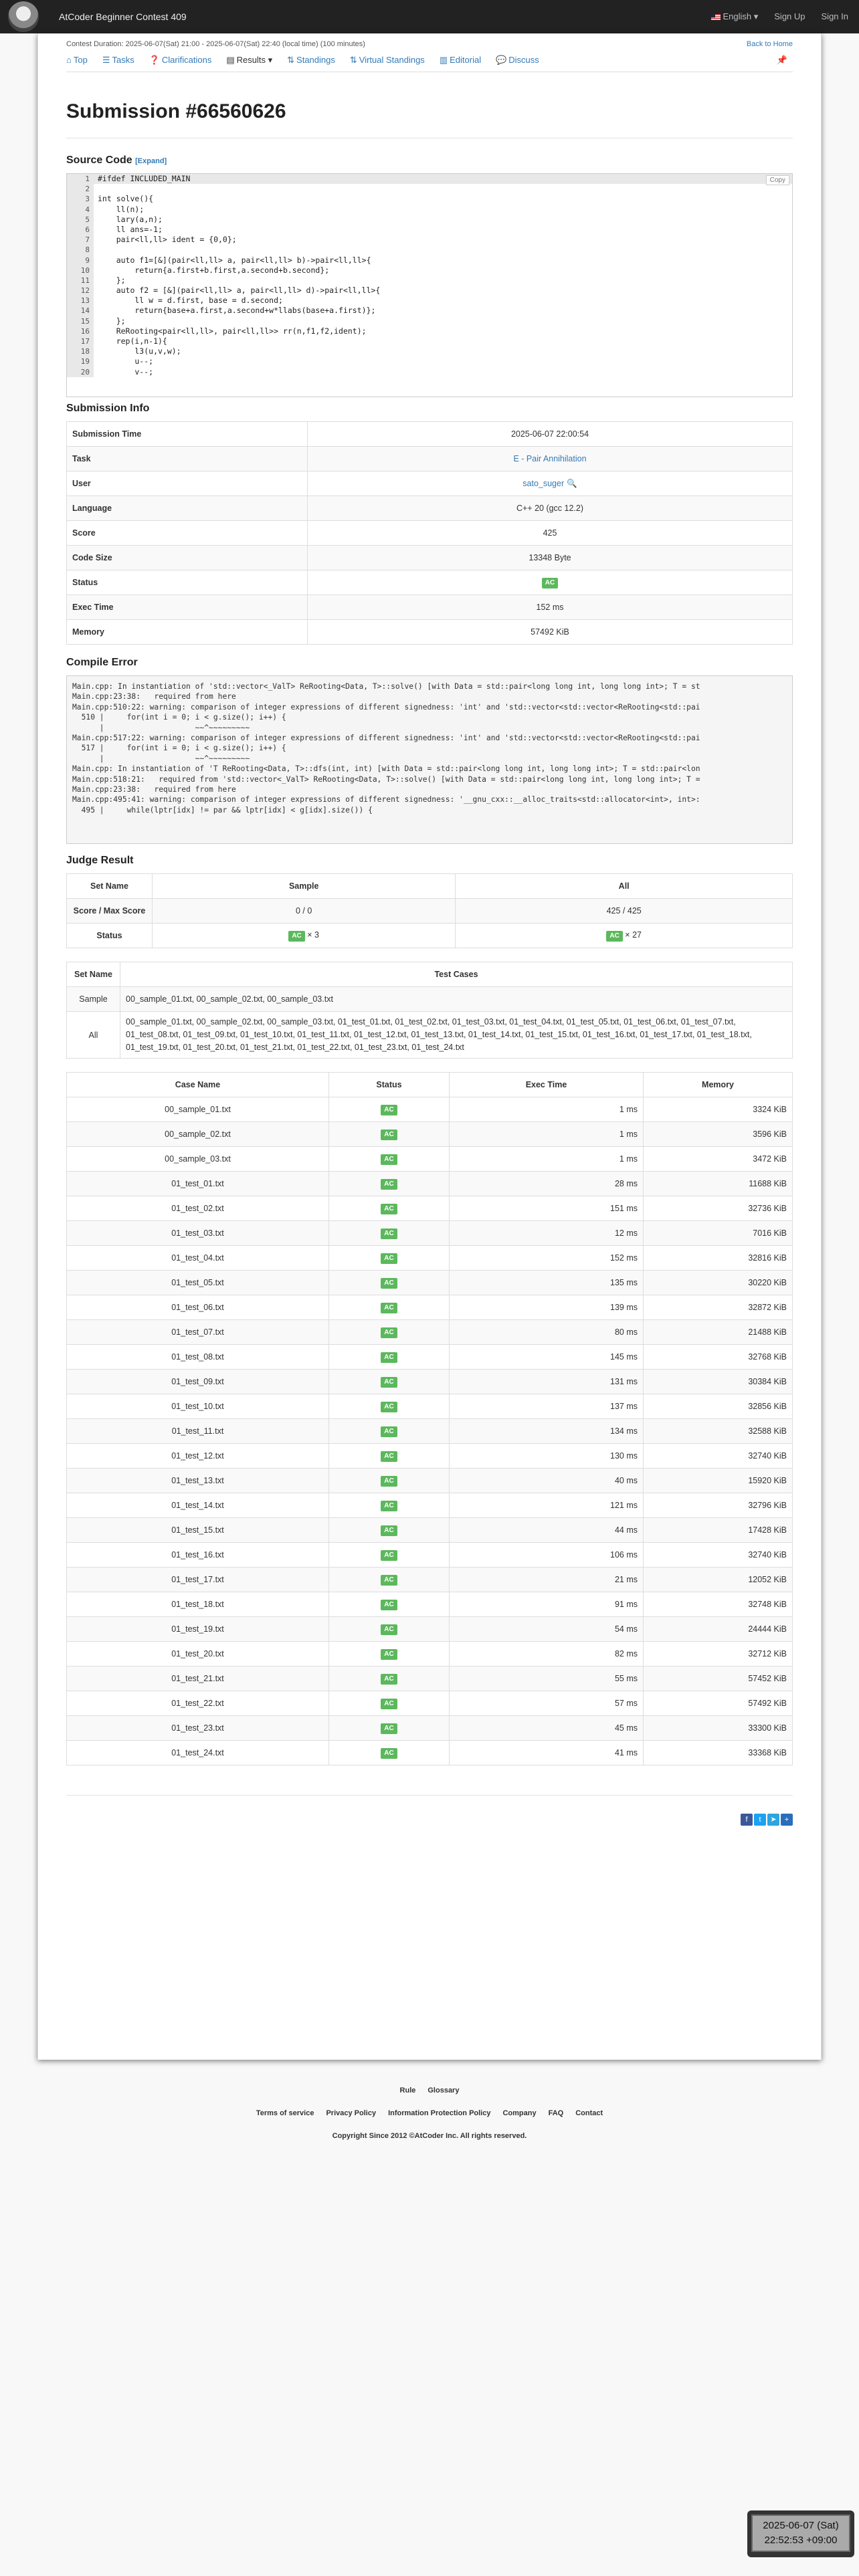 This screenshot has width=859, height=2576. Describe the element at coordinates (835, 16) in the screenshot. I see `signin-link: Sign In` at that location.